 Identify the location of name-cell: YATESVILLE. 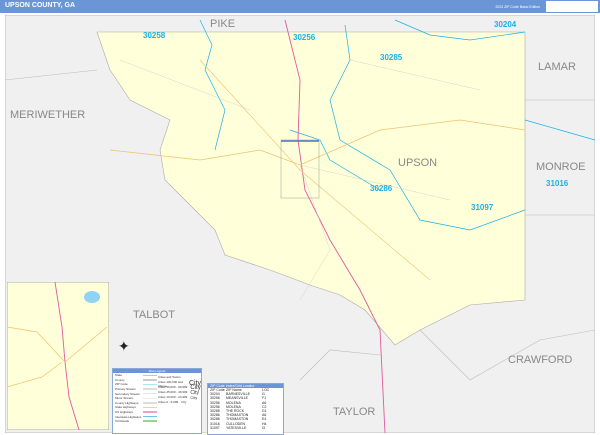
(236, 427).